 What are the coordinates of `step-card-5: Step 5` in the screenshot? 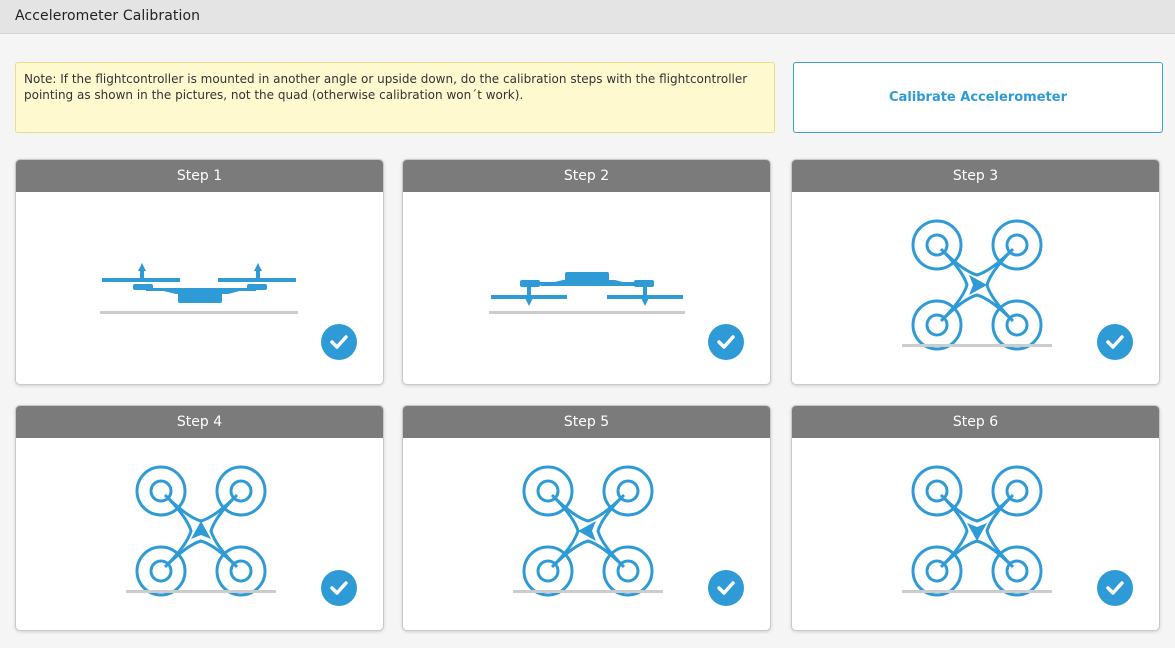 It's located at (586, 518).